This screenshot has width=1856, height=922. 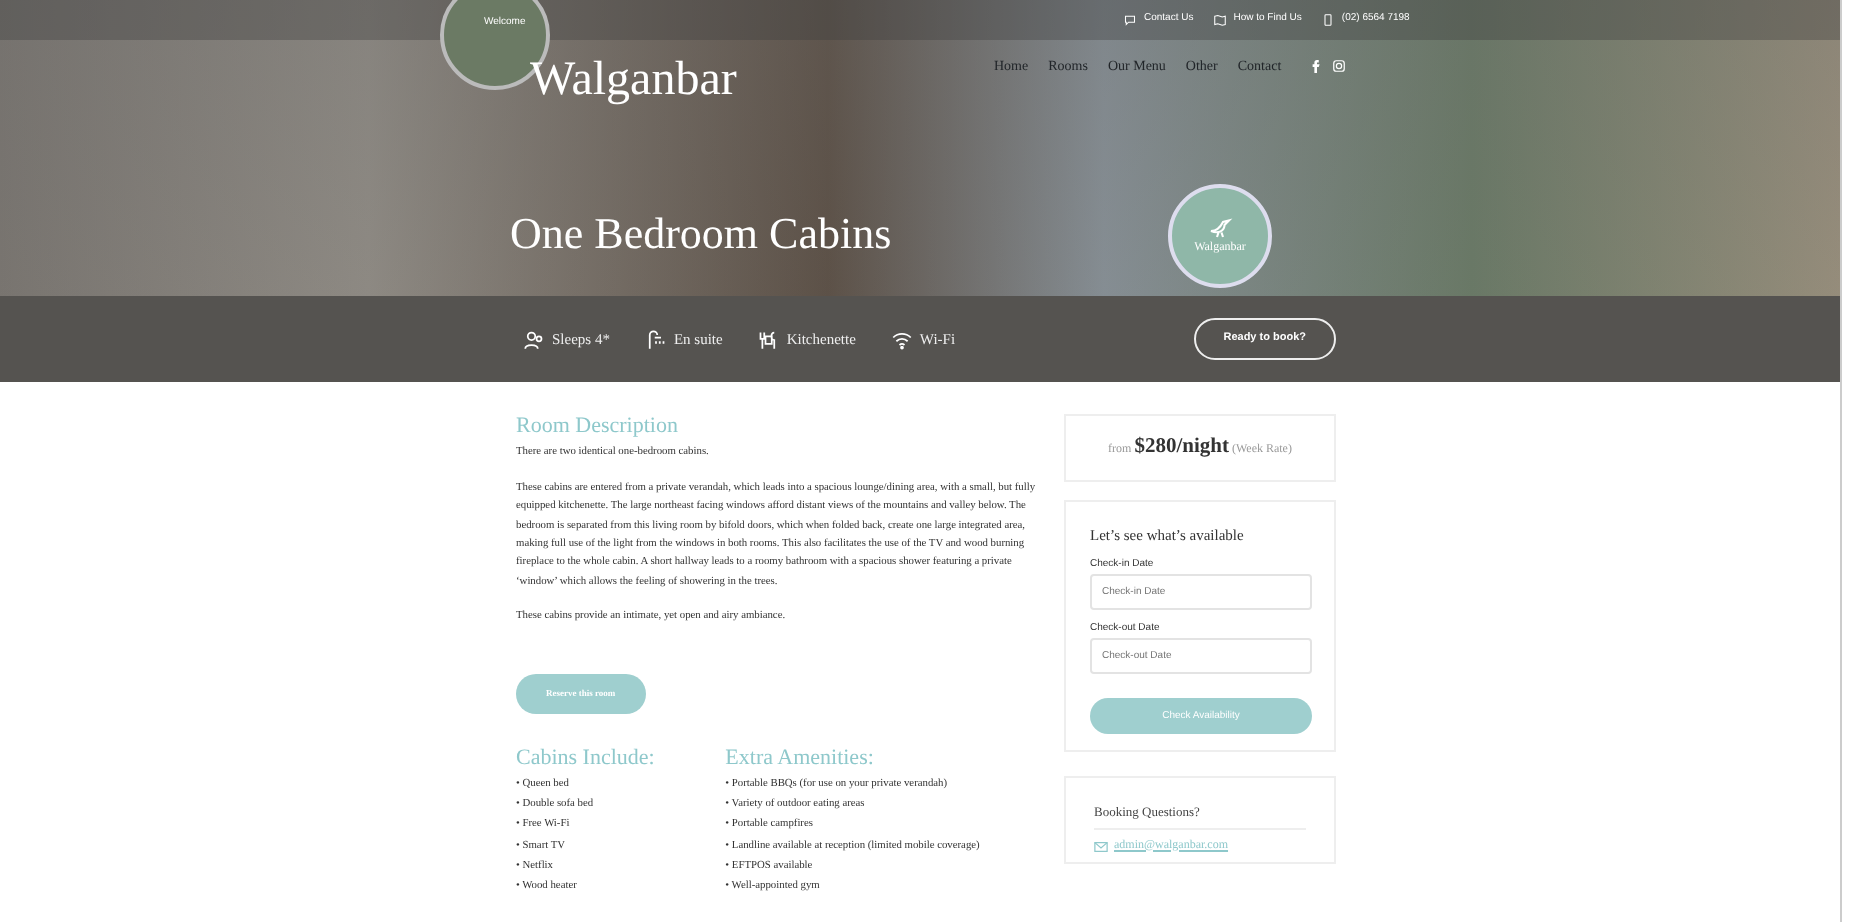 I want to click on page-title: One Bedroom Cabins, so click(x=701, y=234).